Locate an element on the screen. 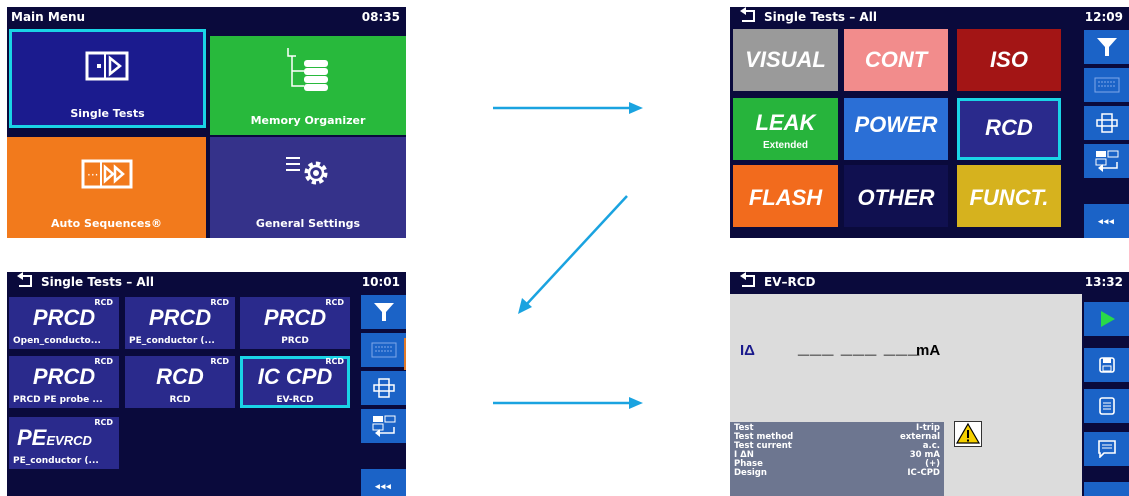 The height and width of the screenshot is (496, 1129). comment-icon is located at coordinates (1106, 449).